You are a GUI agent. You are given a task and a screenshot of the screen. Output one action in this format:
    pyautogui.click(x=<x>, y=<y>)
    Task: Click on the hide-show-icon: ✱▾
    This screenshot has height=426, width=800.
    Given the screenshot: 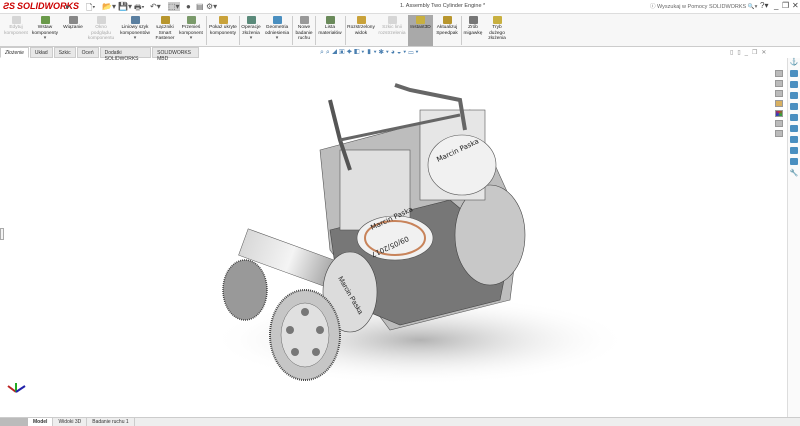 What is the action you would take?
    pyautogui.click(x=385, y=52)
    